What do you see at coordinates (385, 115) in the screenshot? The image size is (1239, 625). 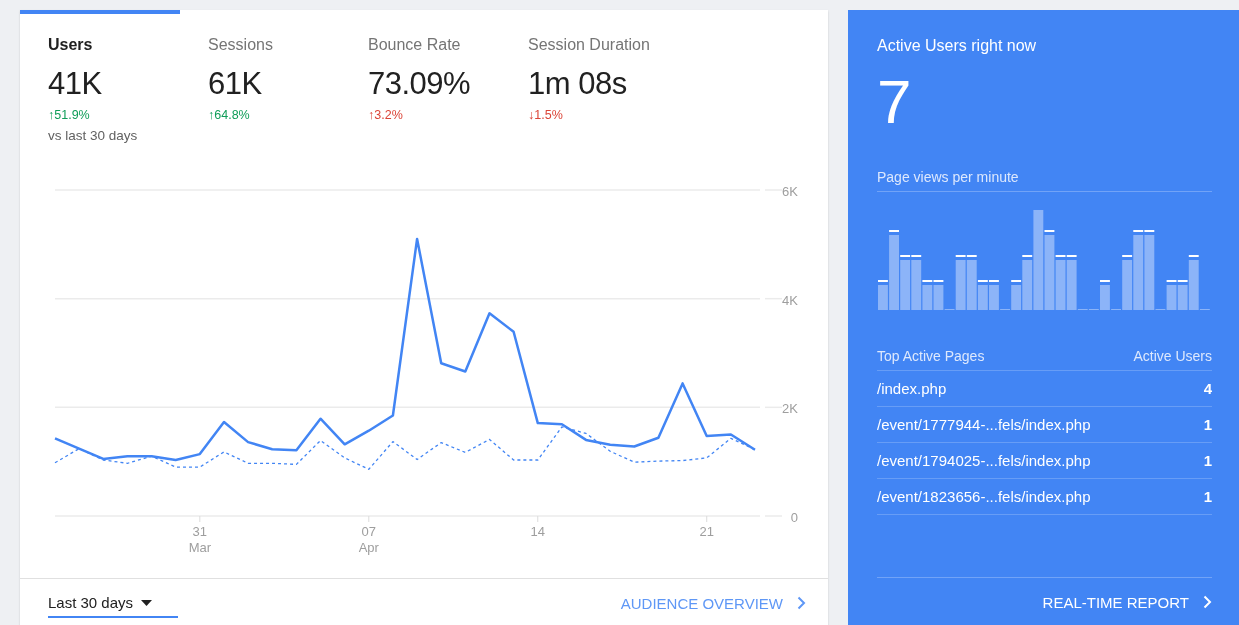 I see `change-value: ↑3.2%` at bounding box center [385, 115].